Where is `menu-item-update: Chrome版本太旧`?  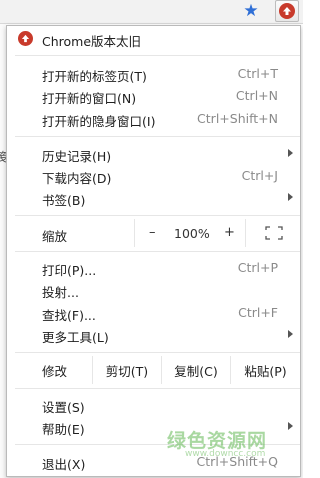 menu-item-update: Chrome版本太旧 is located at coordinates (153, 39).